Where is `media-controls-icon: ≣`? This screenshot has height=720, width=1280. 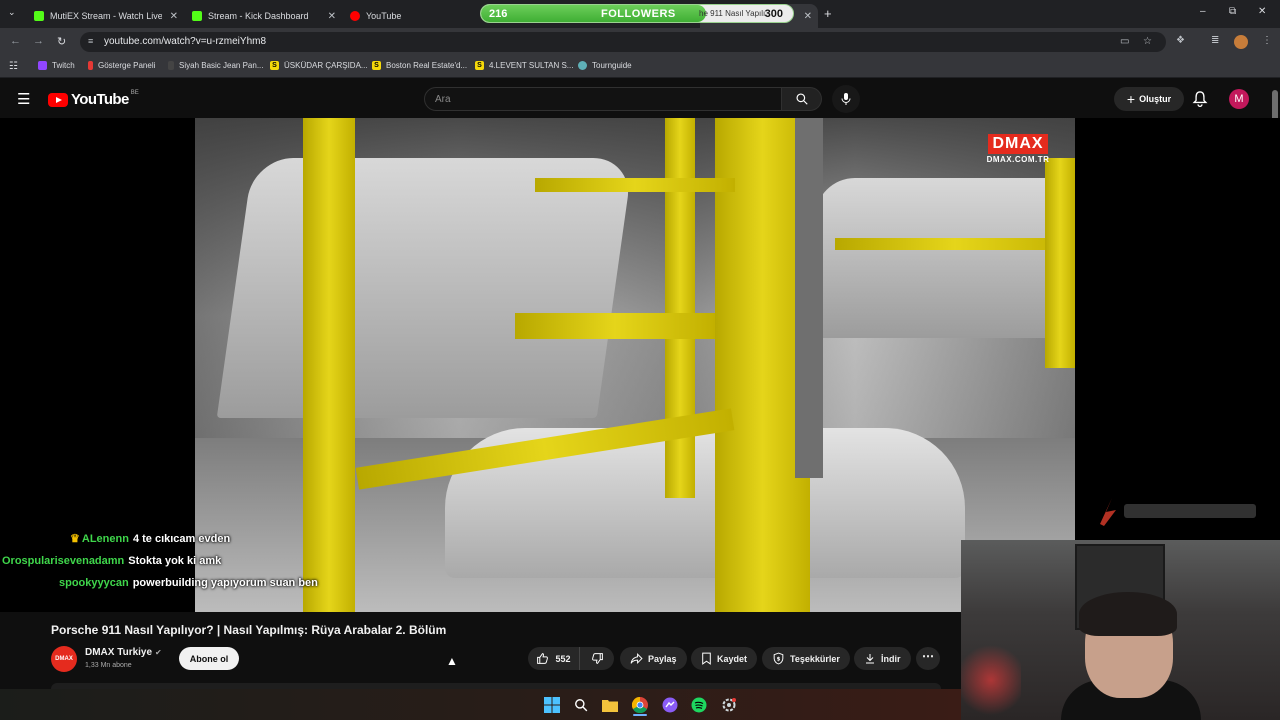
media-controls-icon: ≣ is located at coordinates (1215, 40).